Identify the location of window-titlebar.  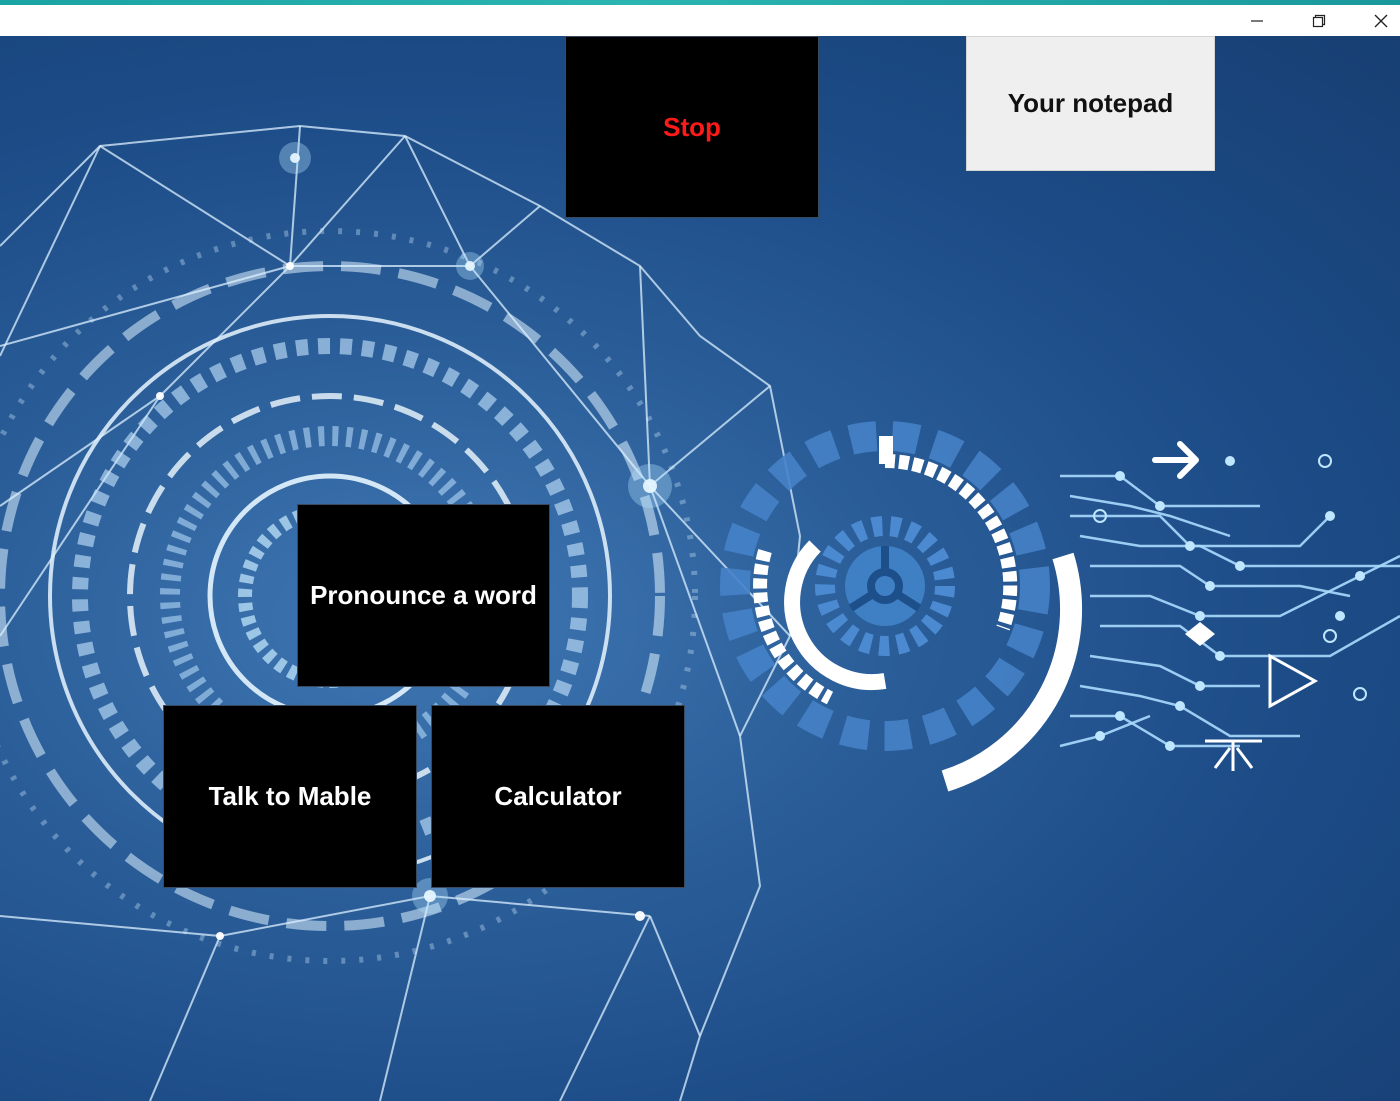
(700, 20).